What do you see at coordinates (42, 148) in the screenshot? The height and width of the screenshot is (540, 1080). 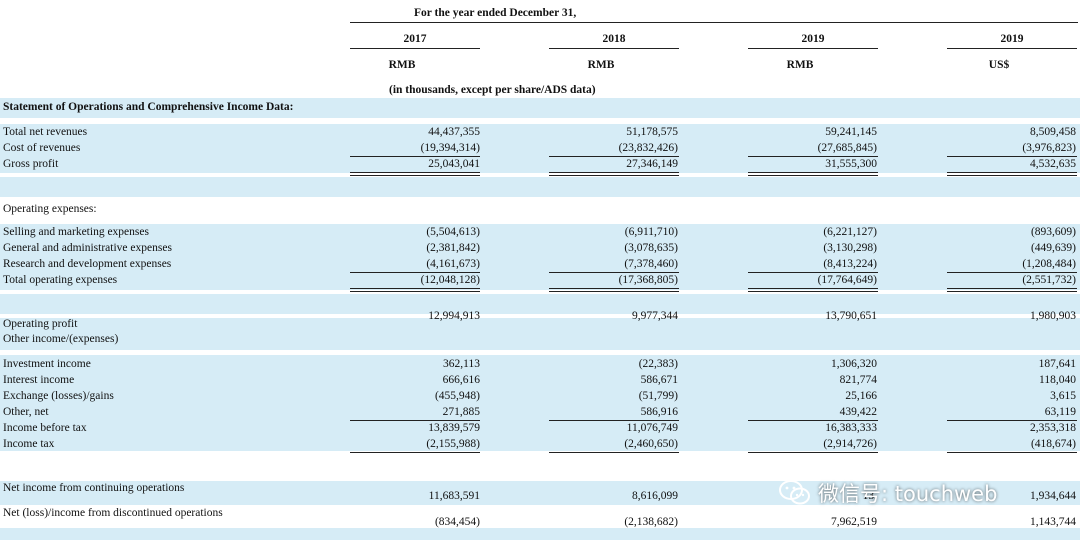 I see `row-label: Cost of revenues` at bounding box center [42, 148].